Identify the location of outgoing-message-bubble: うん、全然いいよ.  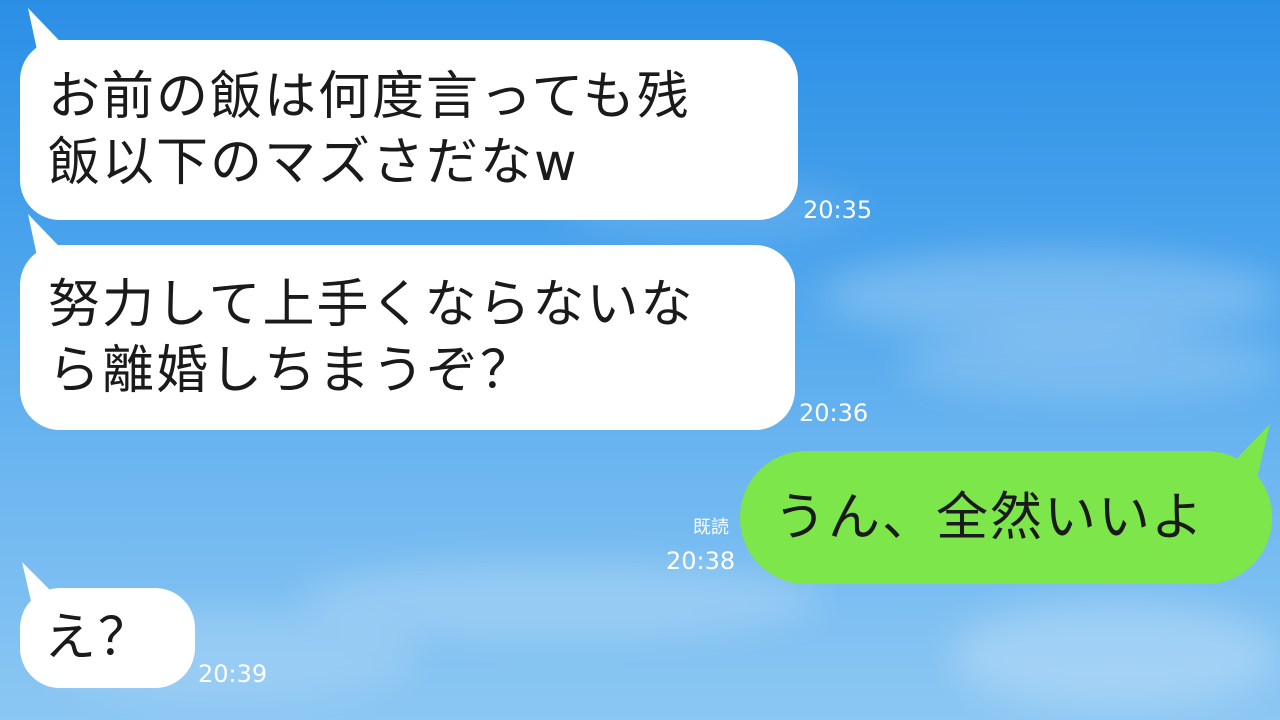
(1006, 517).